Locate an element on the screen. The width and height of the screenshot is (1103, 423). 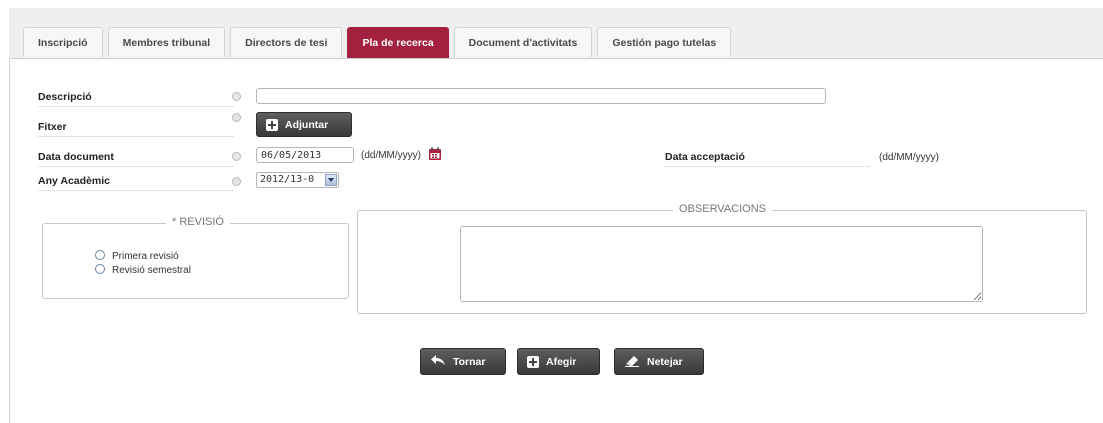
data-acceptacio-format-hint: (dd/MM/yyyy) is located at coordinates (909, 157).